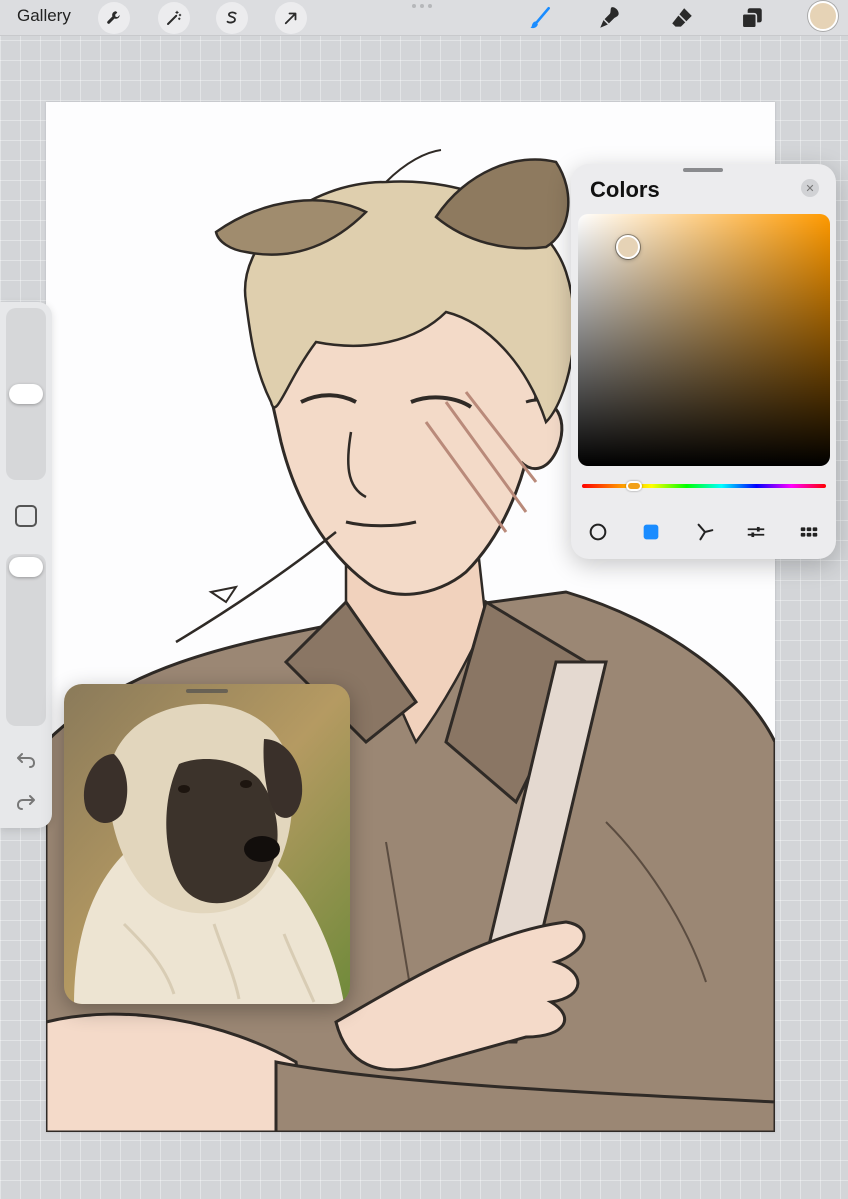 The width and height of the screenshot is (848, 1199). Describe the element at coordinates (634, 486) in the screenshot. I see `hue-slider-thumb` at that location.